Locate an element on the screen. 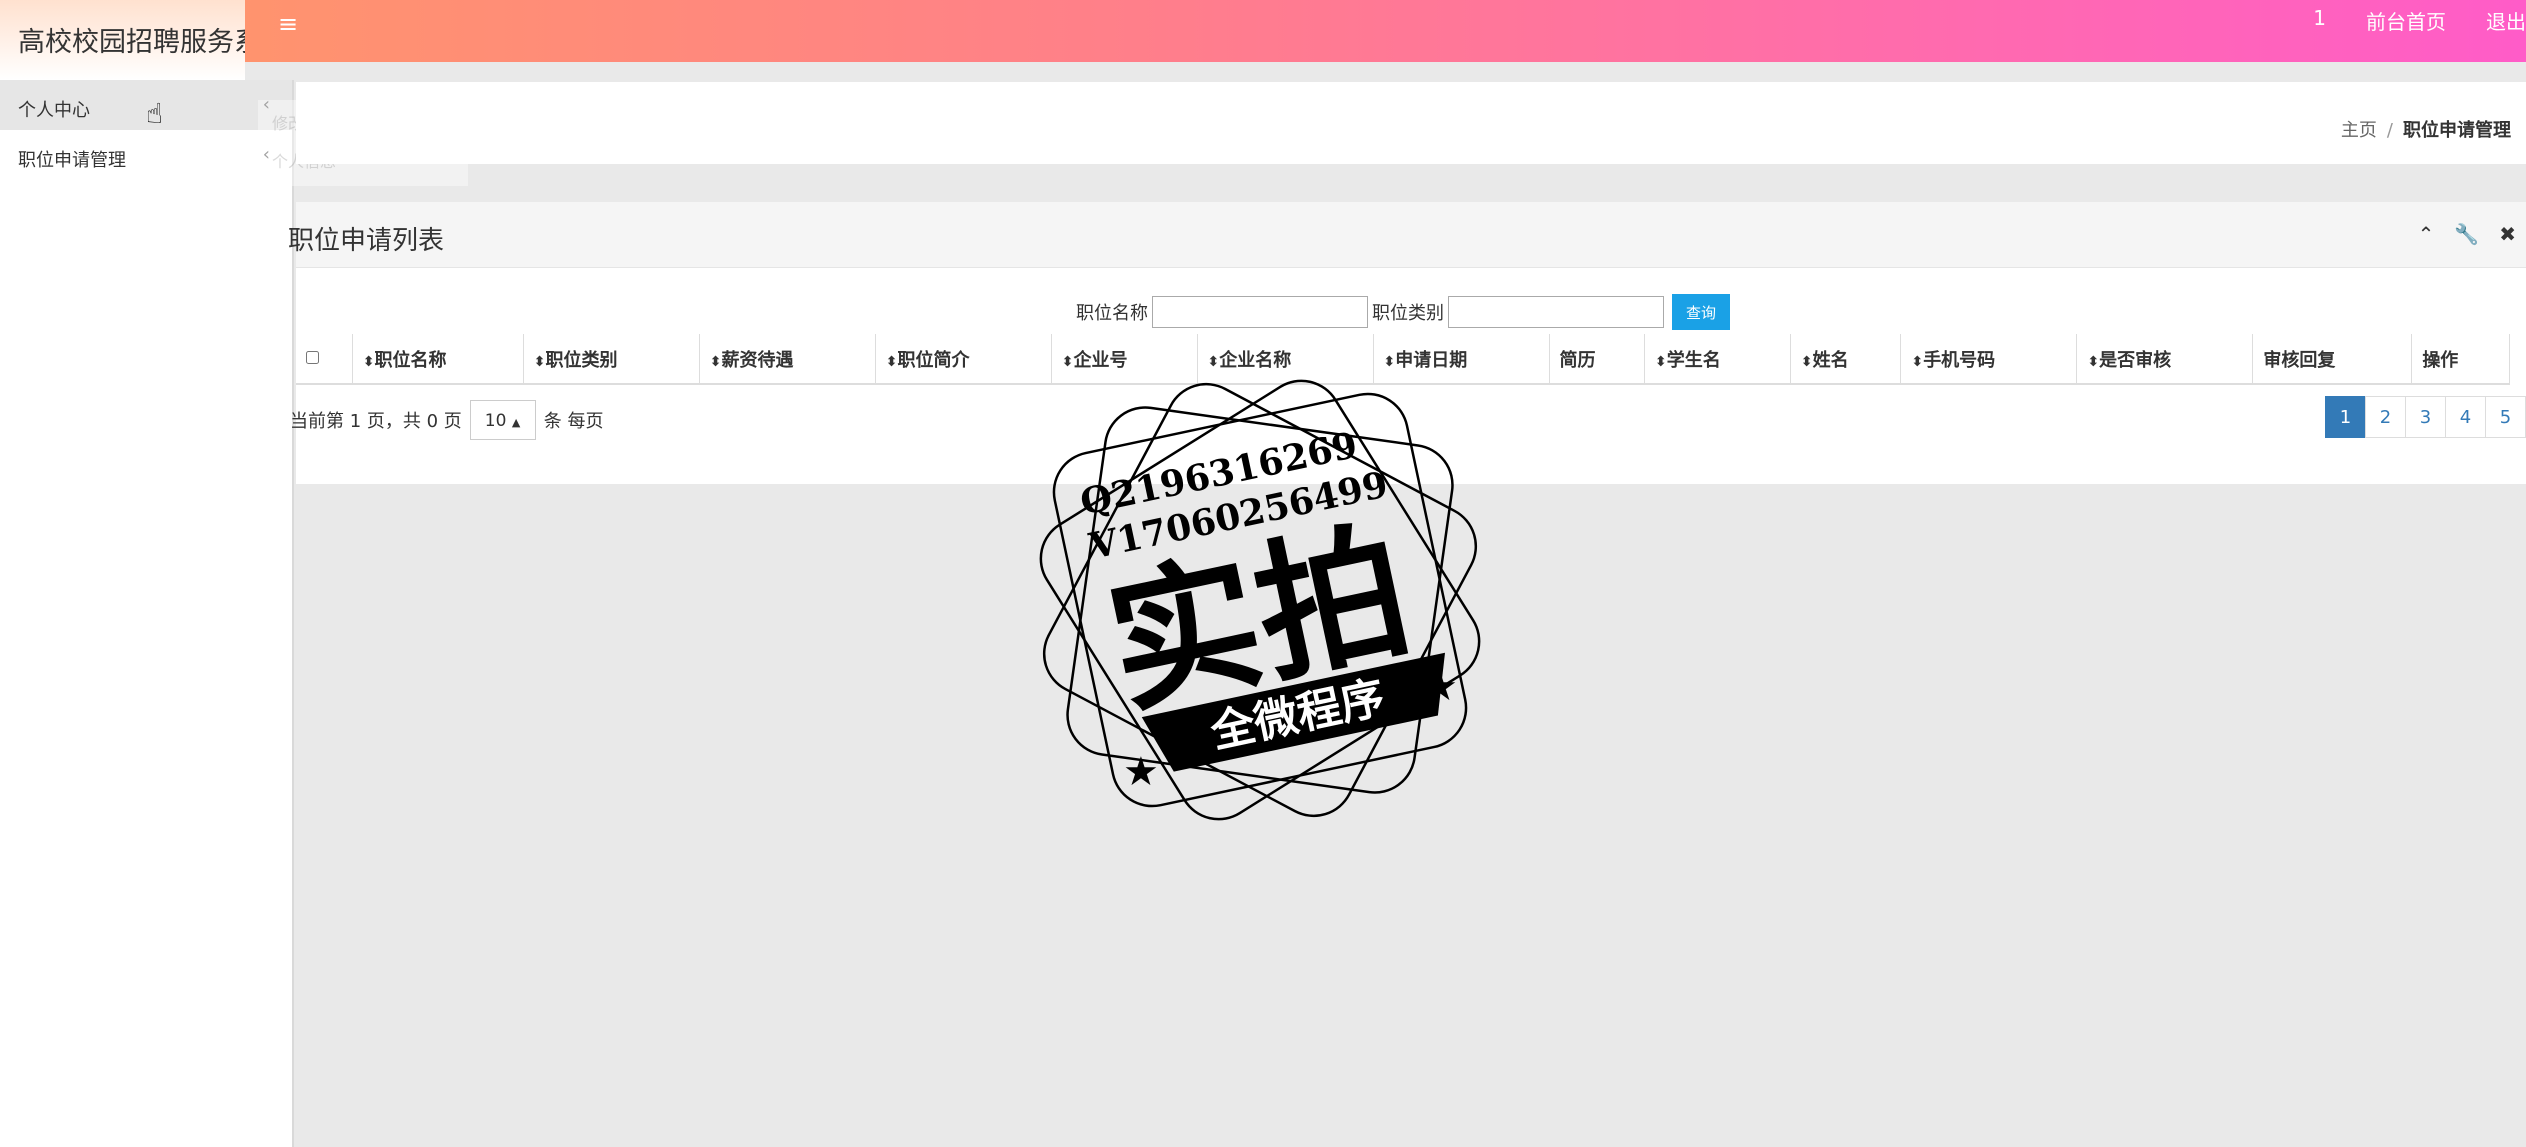  column-header-label: 学生名 is located at coordinates (1693, 360).